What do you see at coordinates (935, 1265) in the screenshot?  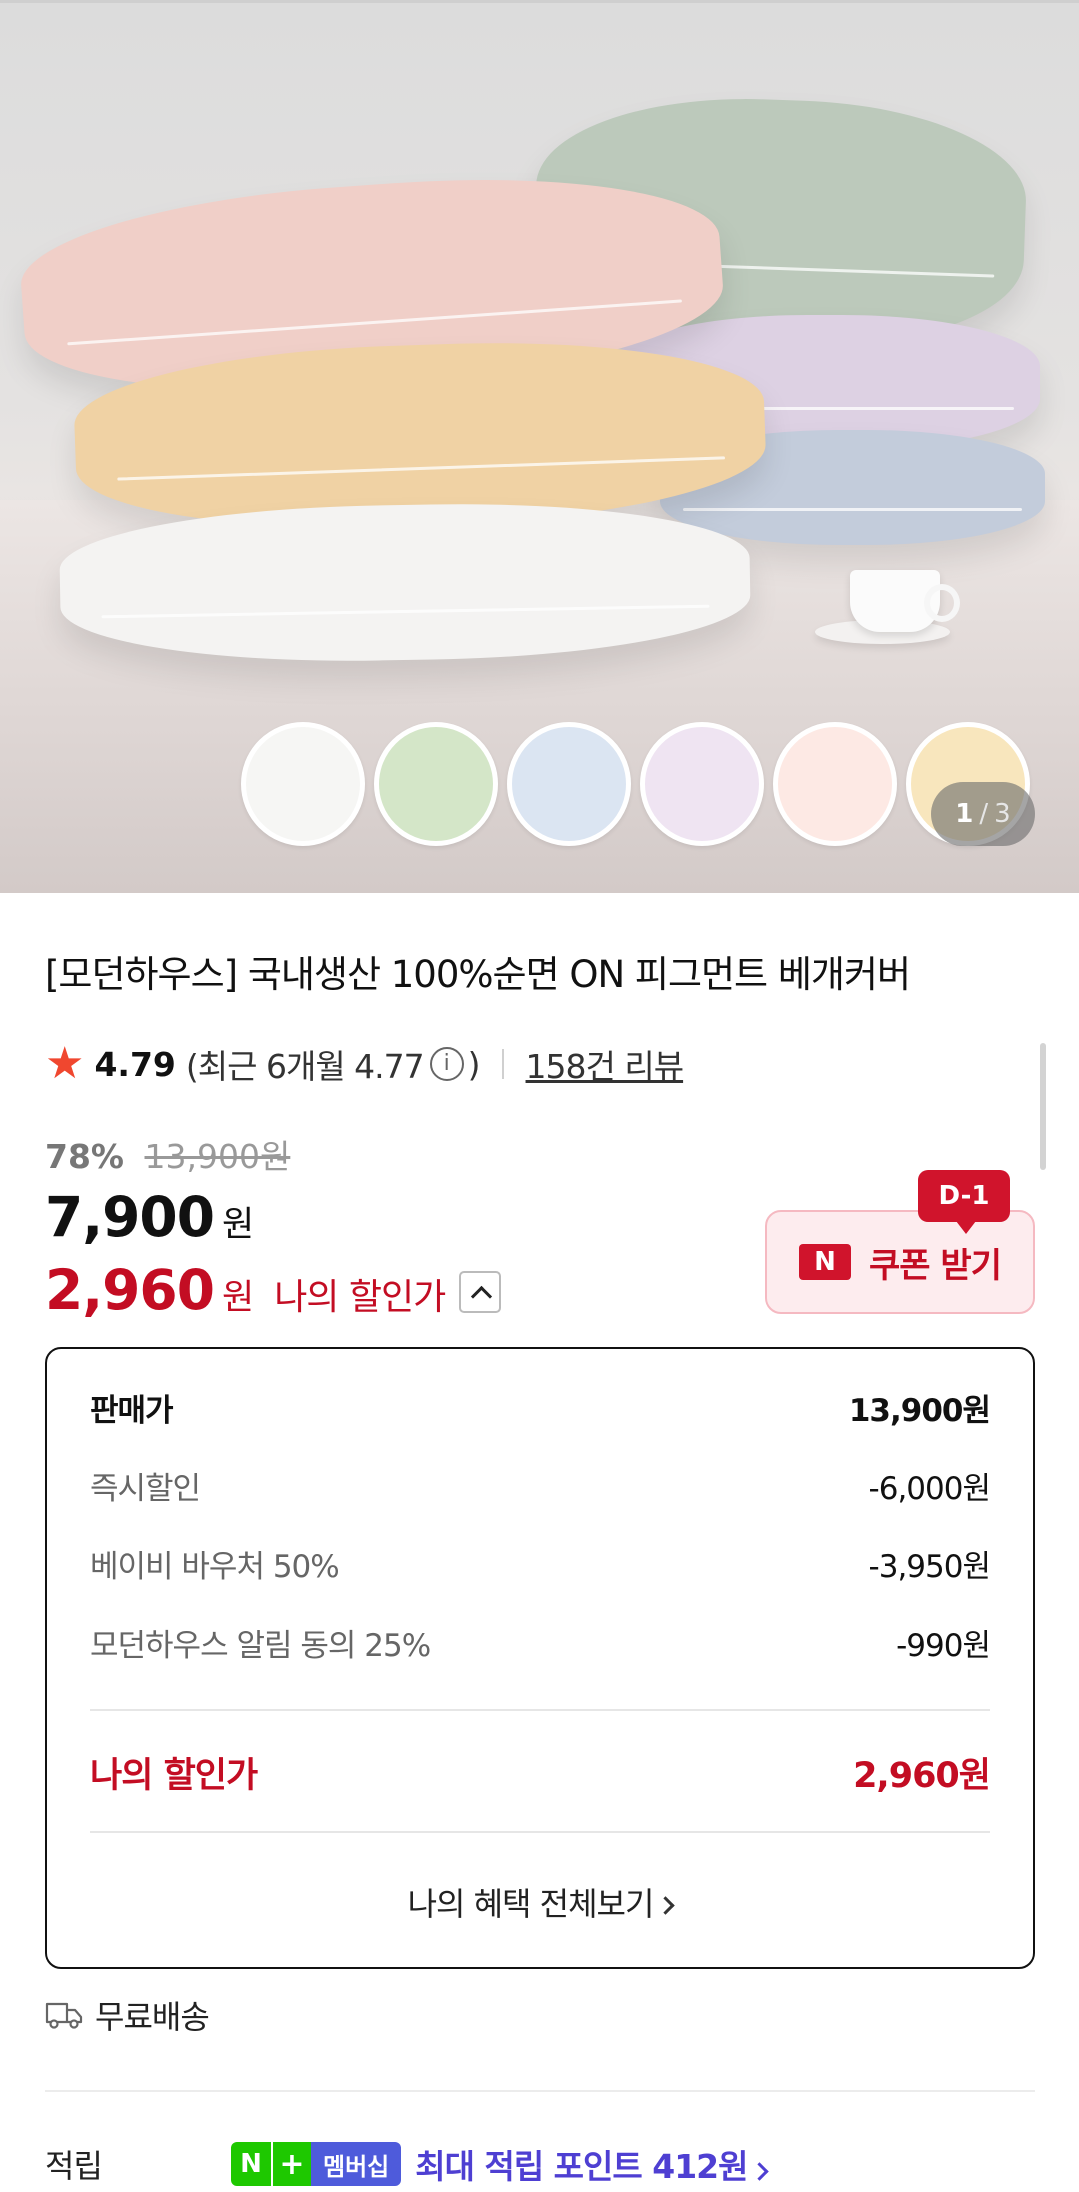 I see `coupon-label: 쿠폰 받기` at bounding box center [935, 1265].